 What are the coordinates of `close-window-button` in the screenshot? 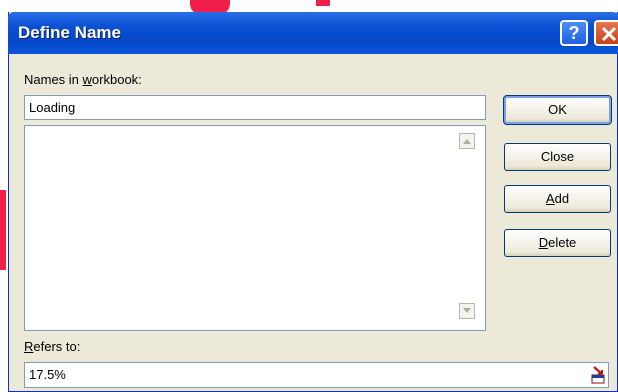 It's located at (606, 33).